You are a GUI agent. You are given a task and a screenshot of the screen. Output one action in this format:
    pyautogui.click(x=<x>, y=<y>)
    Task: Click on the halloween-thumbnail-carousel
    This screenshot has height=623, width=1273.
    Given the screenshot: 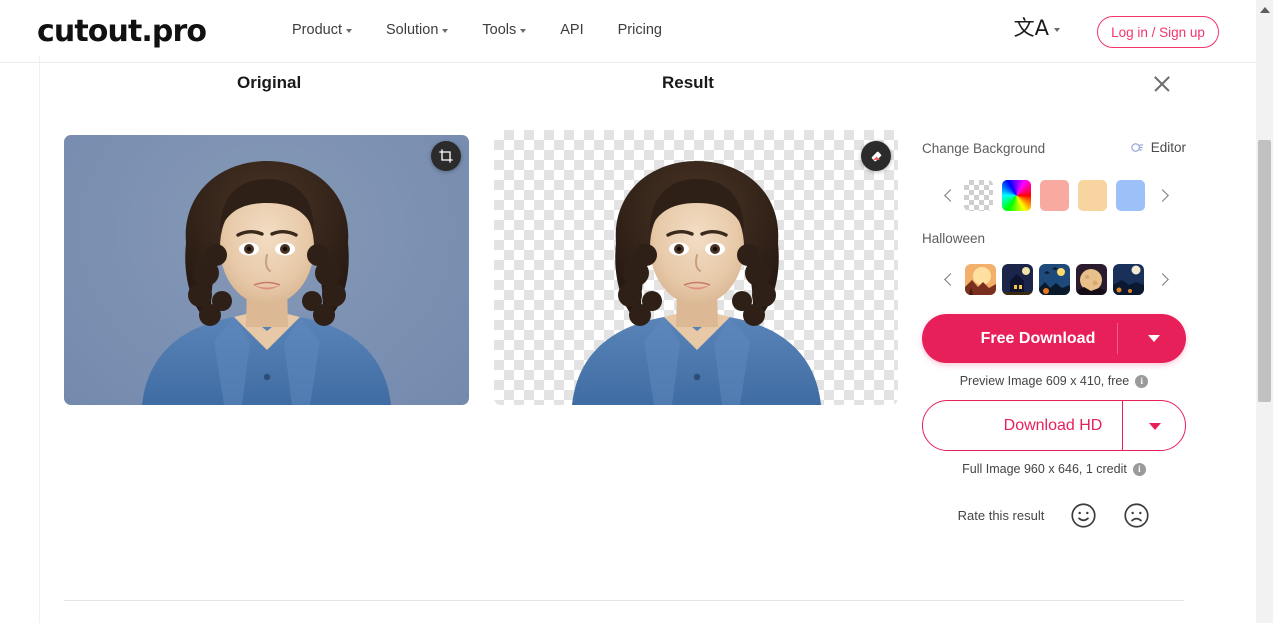 What is the action you would take?
    pyautogui.click(x=1054, y=279)
    